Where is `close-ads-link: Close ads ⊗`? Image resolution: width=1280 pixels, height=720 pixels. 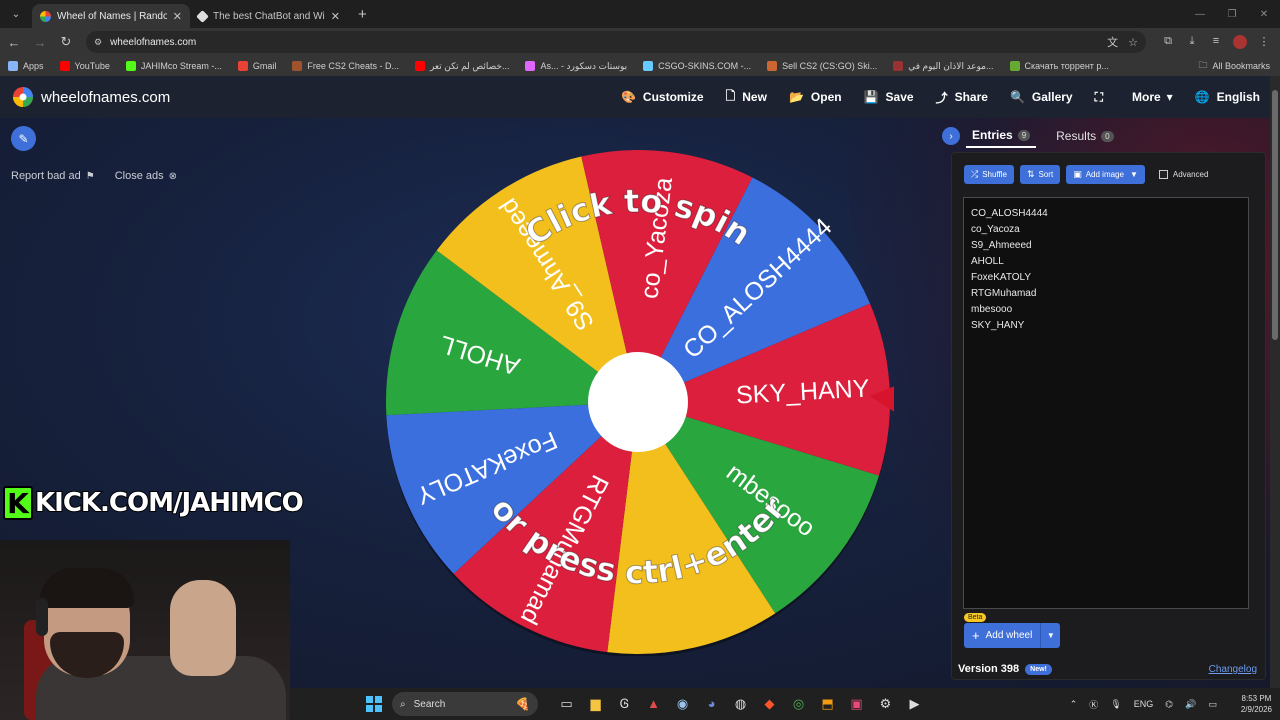
close-ads-link: Close ads ⊗ is located at coordinates (146, 176).